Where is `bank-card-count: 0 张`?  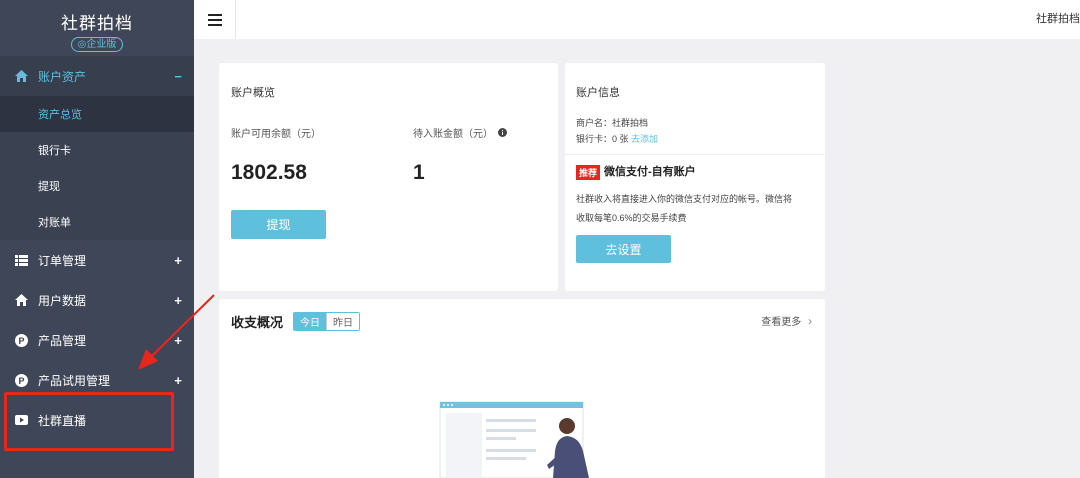
bank-card-count: 0 张 is located at coordinates (620, 139).